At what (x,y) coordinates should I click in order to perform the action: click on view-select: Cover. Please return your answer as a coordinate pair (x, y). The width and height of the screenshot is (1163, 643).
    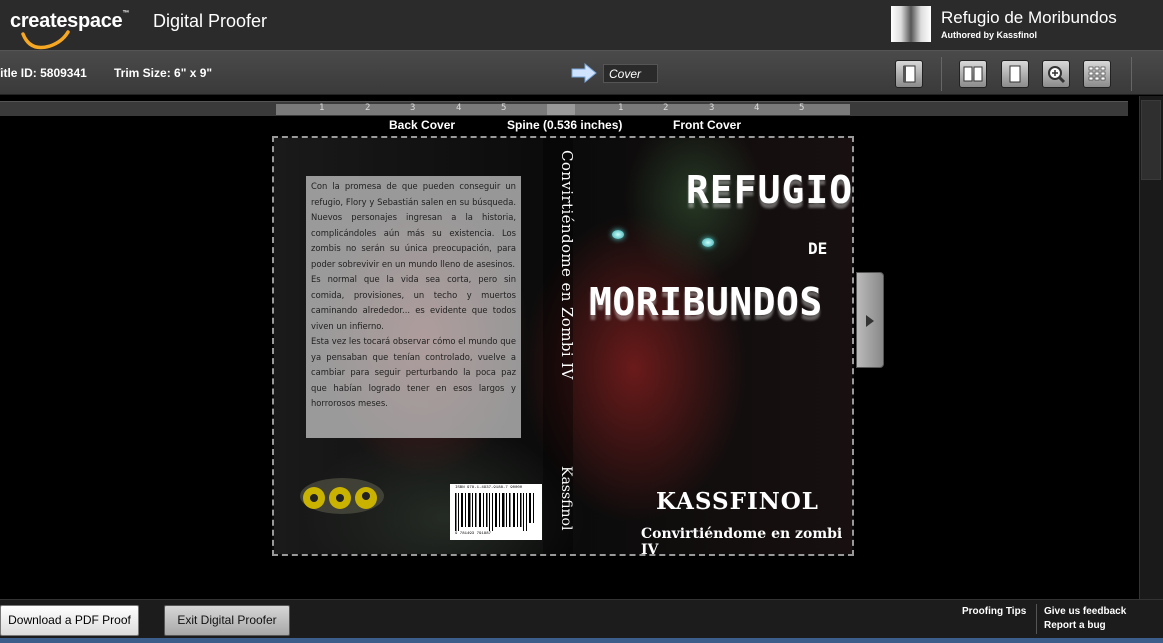
    Looking at the image, I should click on (630, 73).